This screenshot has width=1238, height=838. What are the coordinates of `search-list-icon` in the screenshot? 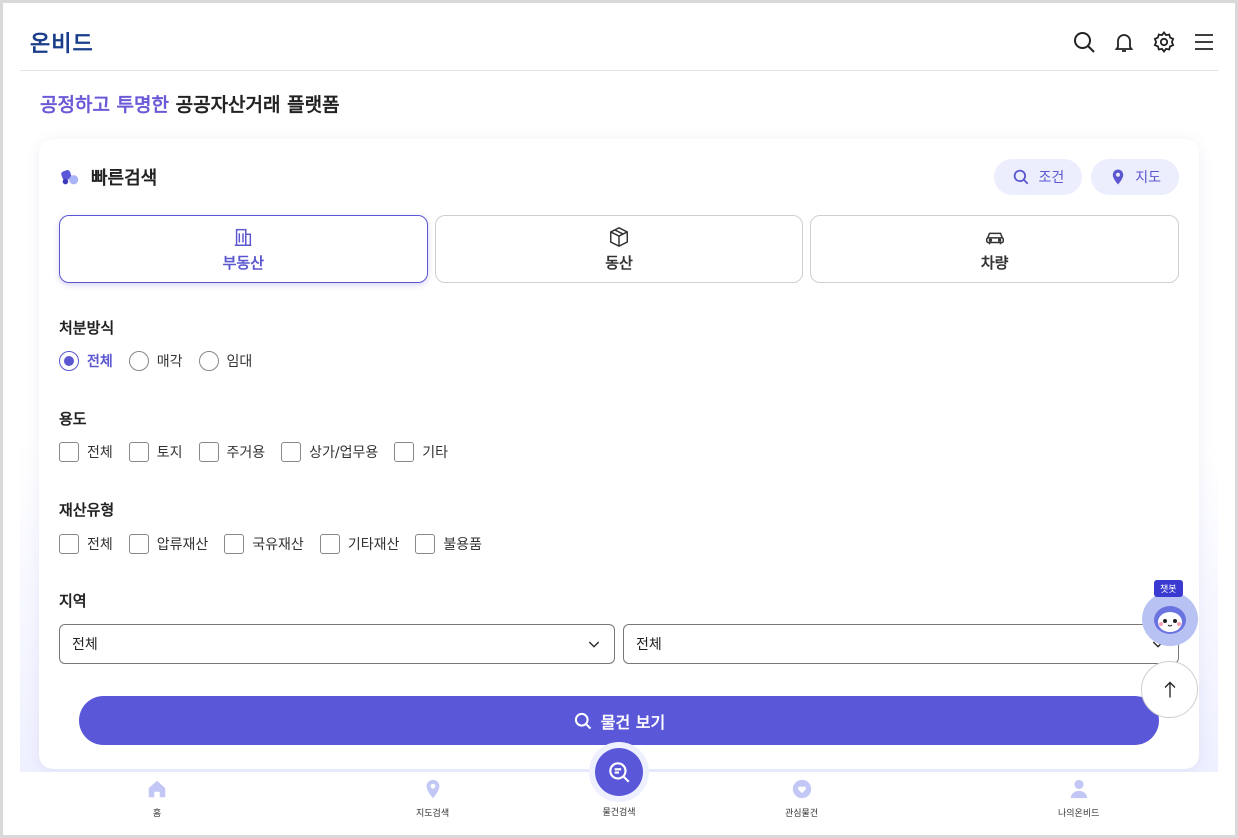 It's located at (619, 772).